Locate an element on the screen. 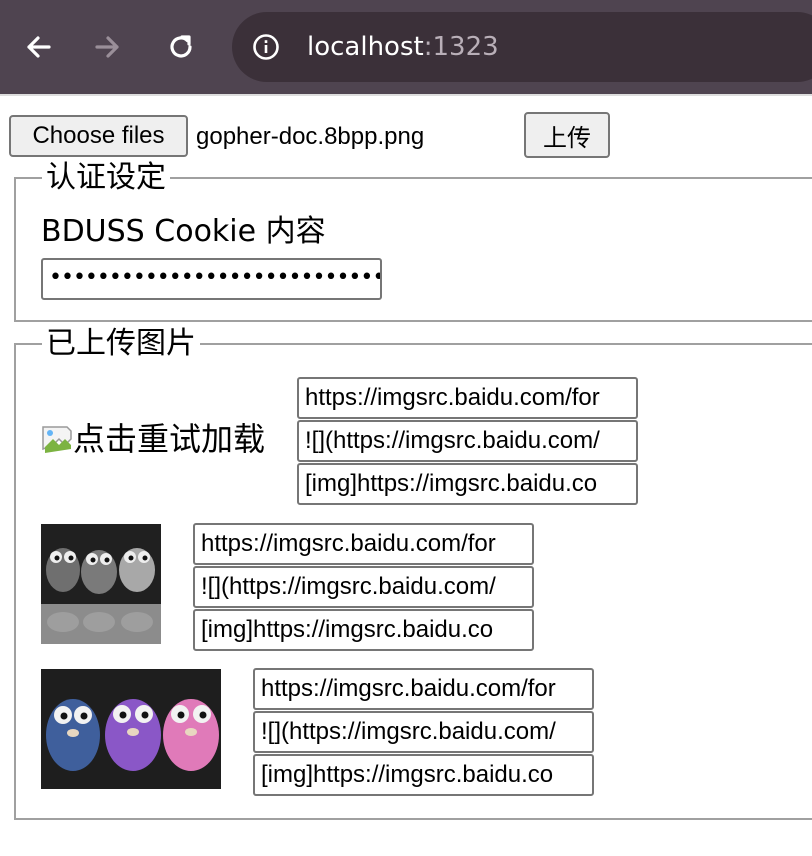 The width and height of the screenshot is (812, 856). forward-arrow-icon is located at coordinates (107, 47).